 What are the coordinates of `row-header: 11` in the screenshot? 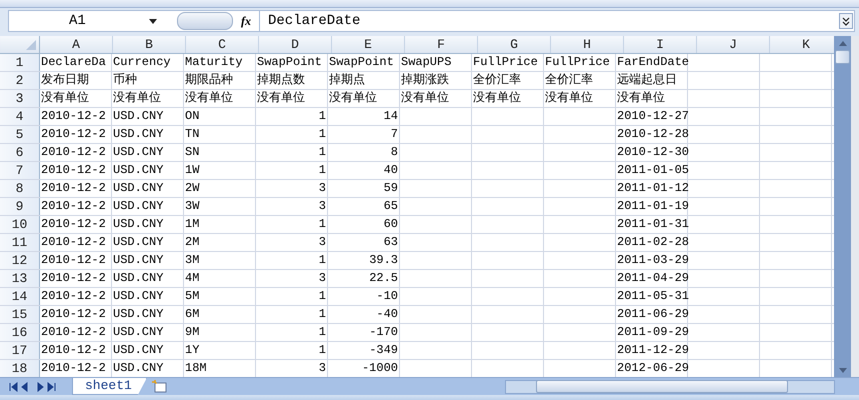 It's located at (20, 242).